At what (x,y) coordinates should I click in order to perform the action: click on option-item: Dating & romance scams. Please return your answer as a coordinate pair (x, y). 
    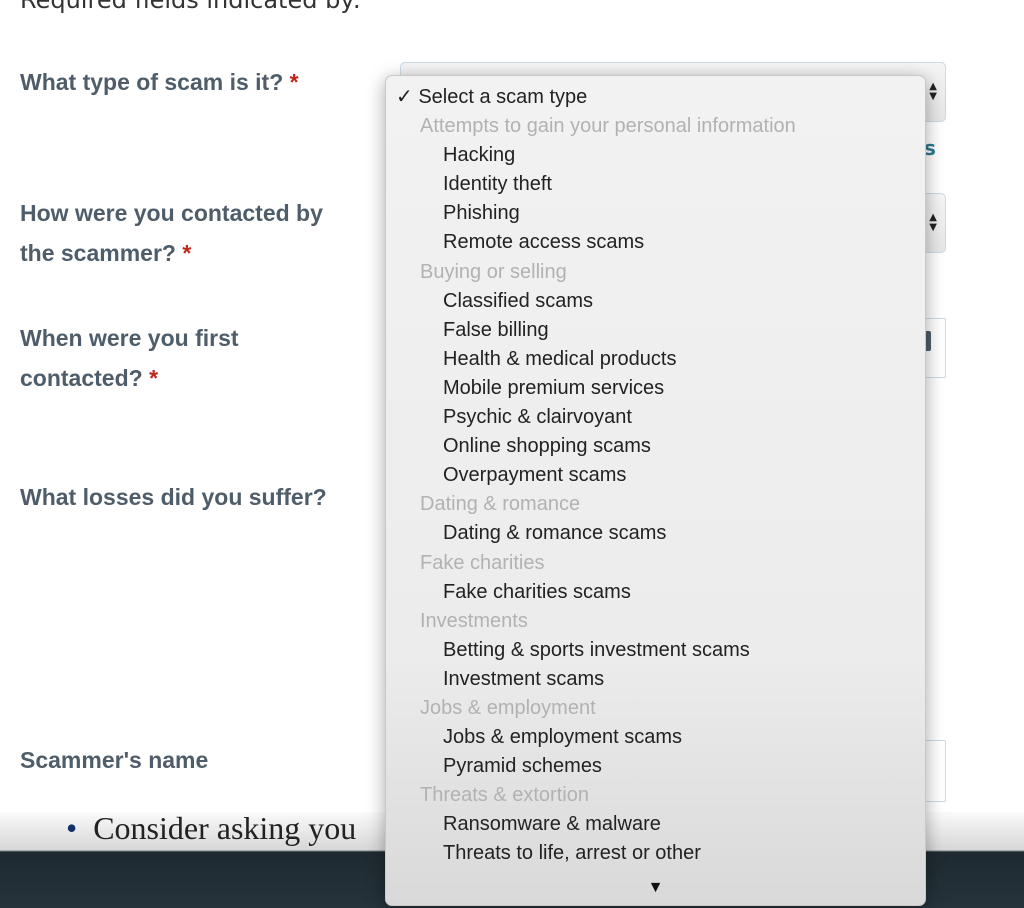
    Looking at the image, I should click on (655, 533).